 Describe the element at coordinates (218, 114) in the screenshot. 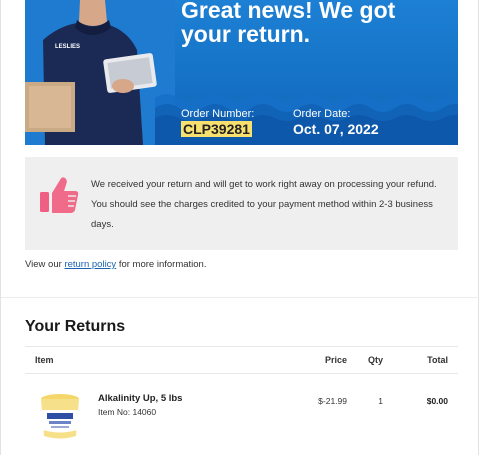

I see `order-number-label: Order Number:` at that location.